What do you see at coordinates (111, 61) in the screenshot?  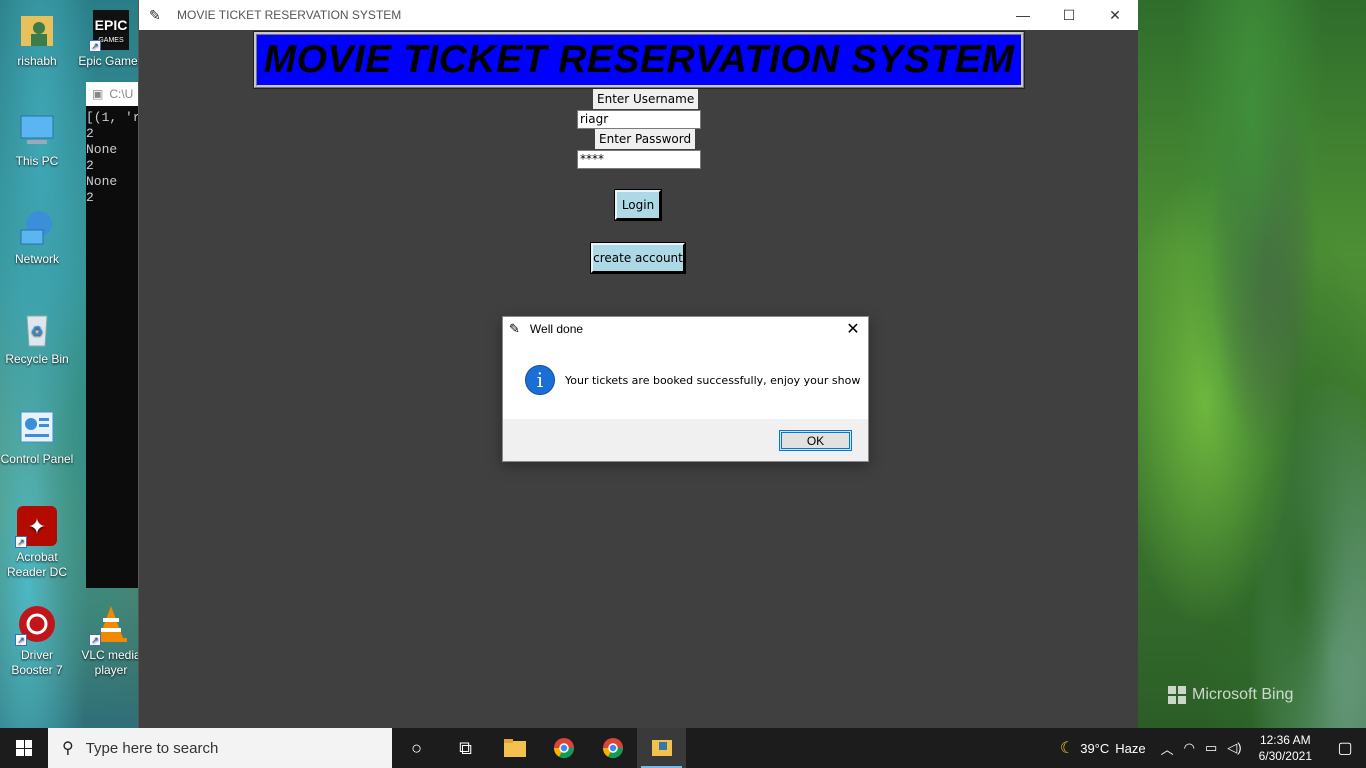 I see `desktop-icon-label: Epic Games` at bounding box center [111, 61].